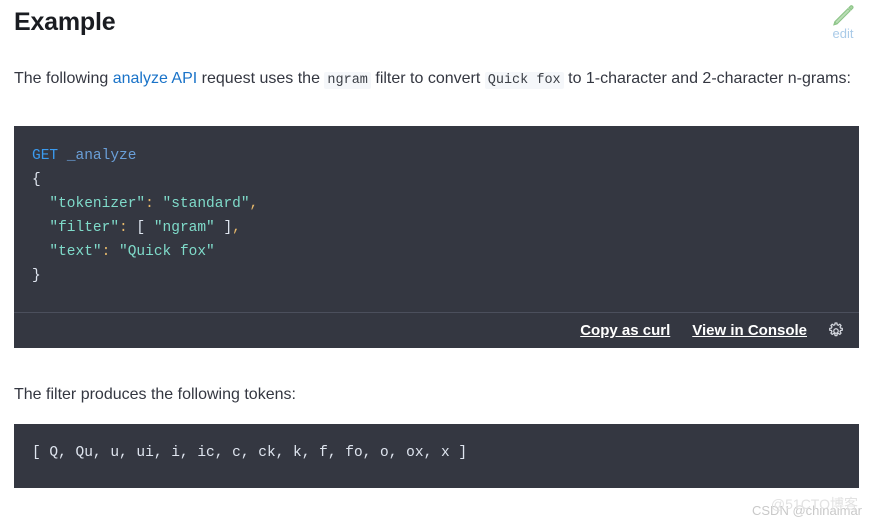 The height and width of the screenshot is (524, 872). What do you see at coordinates (75, 252) in the screenshot?
I see `key-text: "text"` at bounding box center [75, 252].